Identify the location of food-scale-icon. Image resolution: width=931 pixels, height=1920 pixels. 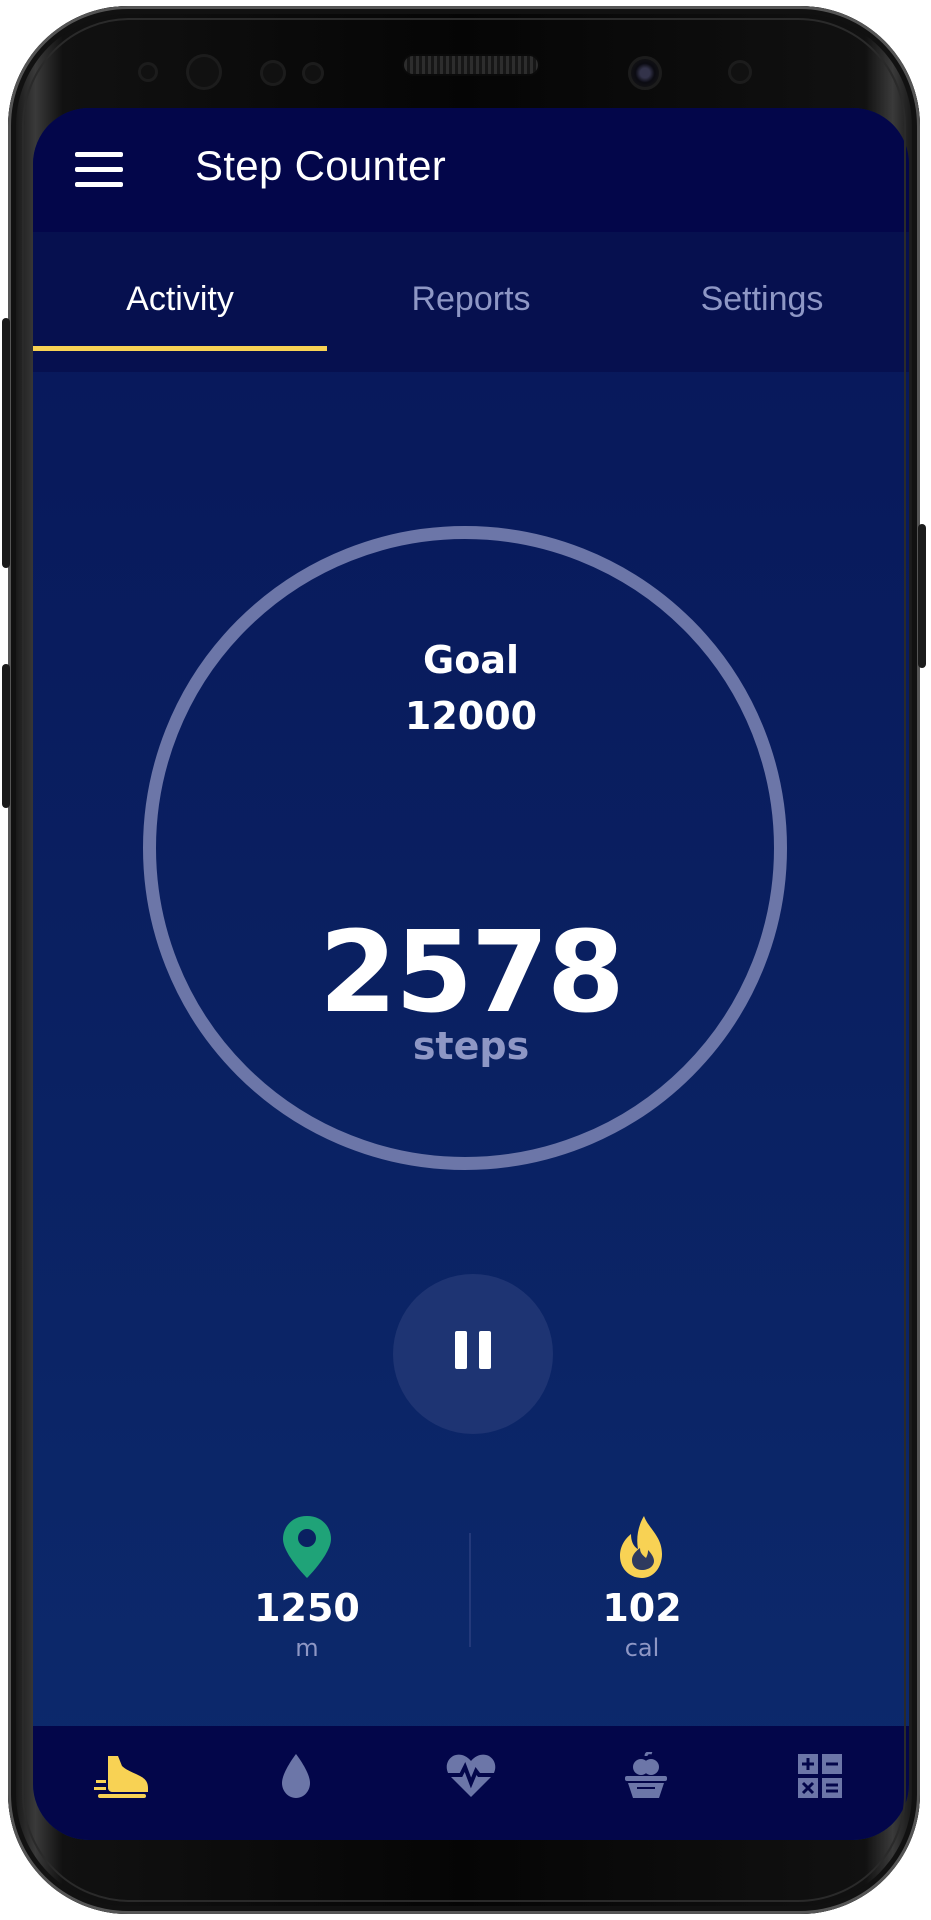
(646, 1775).